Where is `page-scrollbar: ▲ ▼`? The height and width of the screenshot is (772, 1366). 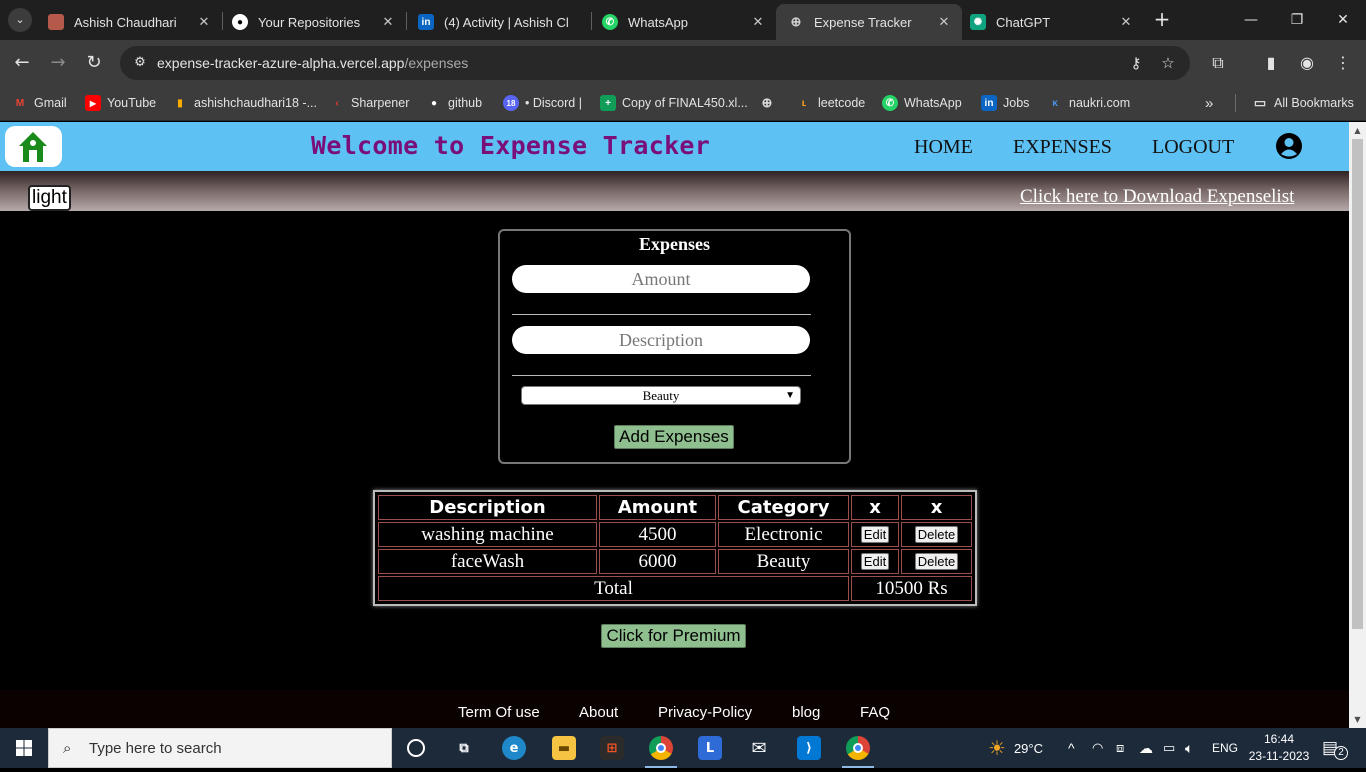
page-scrollbar: ▲ ▼ is located at coordinates (1357, 425).